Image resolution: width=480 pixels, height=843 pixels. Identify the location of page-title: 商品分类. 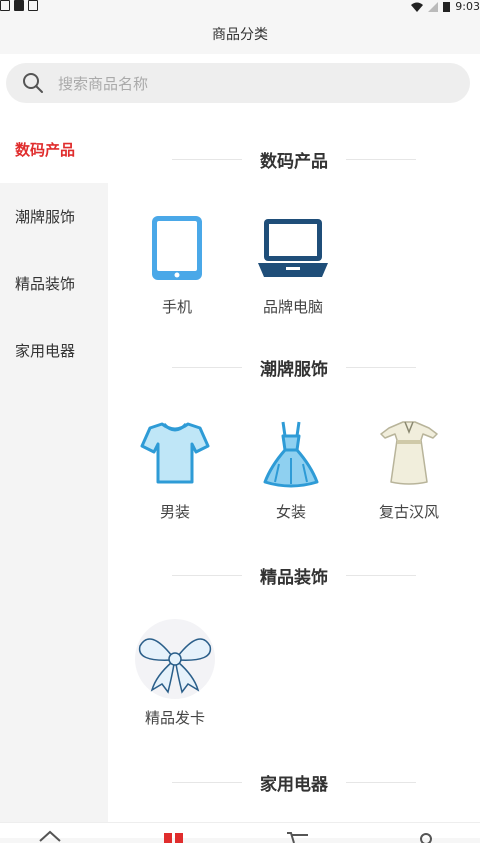
(240, 35).